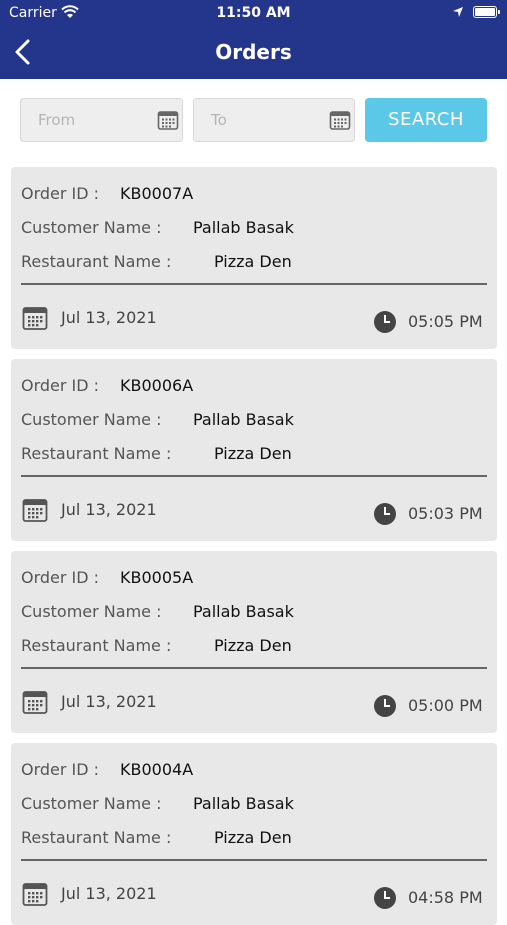 This screenshot has height=925, width=507. Describe the element at coordinates (458, 12) in the screenshot. I see `location-arrow-icon` at that location.